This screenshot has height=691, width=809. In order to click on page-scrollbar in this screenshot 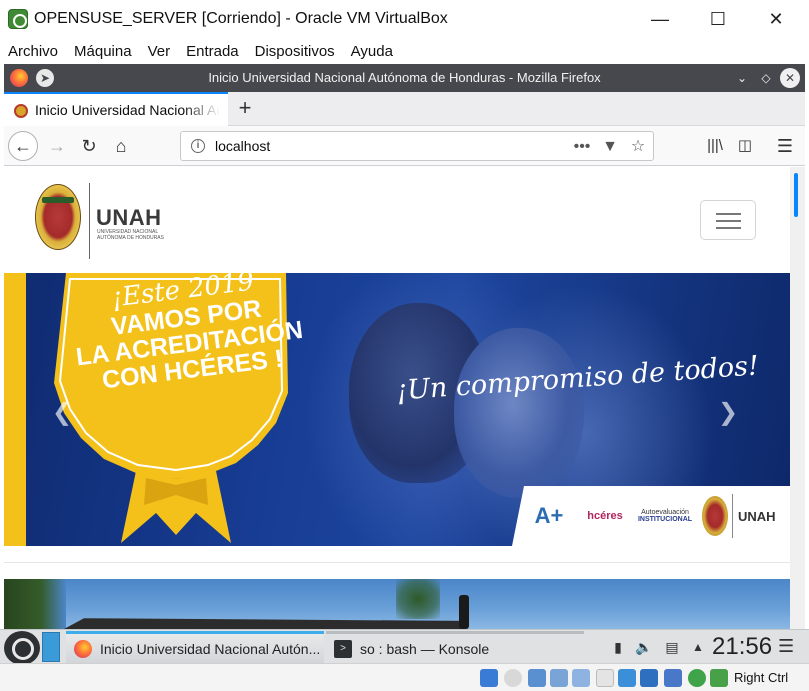, I will do `click(797, 398)`.